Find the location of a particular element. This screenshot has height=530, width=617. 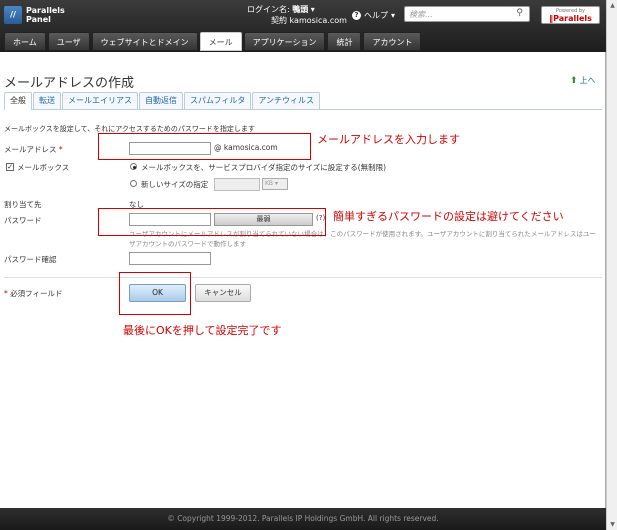

login-name: 鴨頭 is located at coordinates (300, 9).